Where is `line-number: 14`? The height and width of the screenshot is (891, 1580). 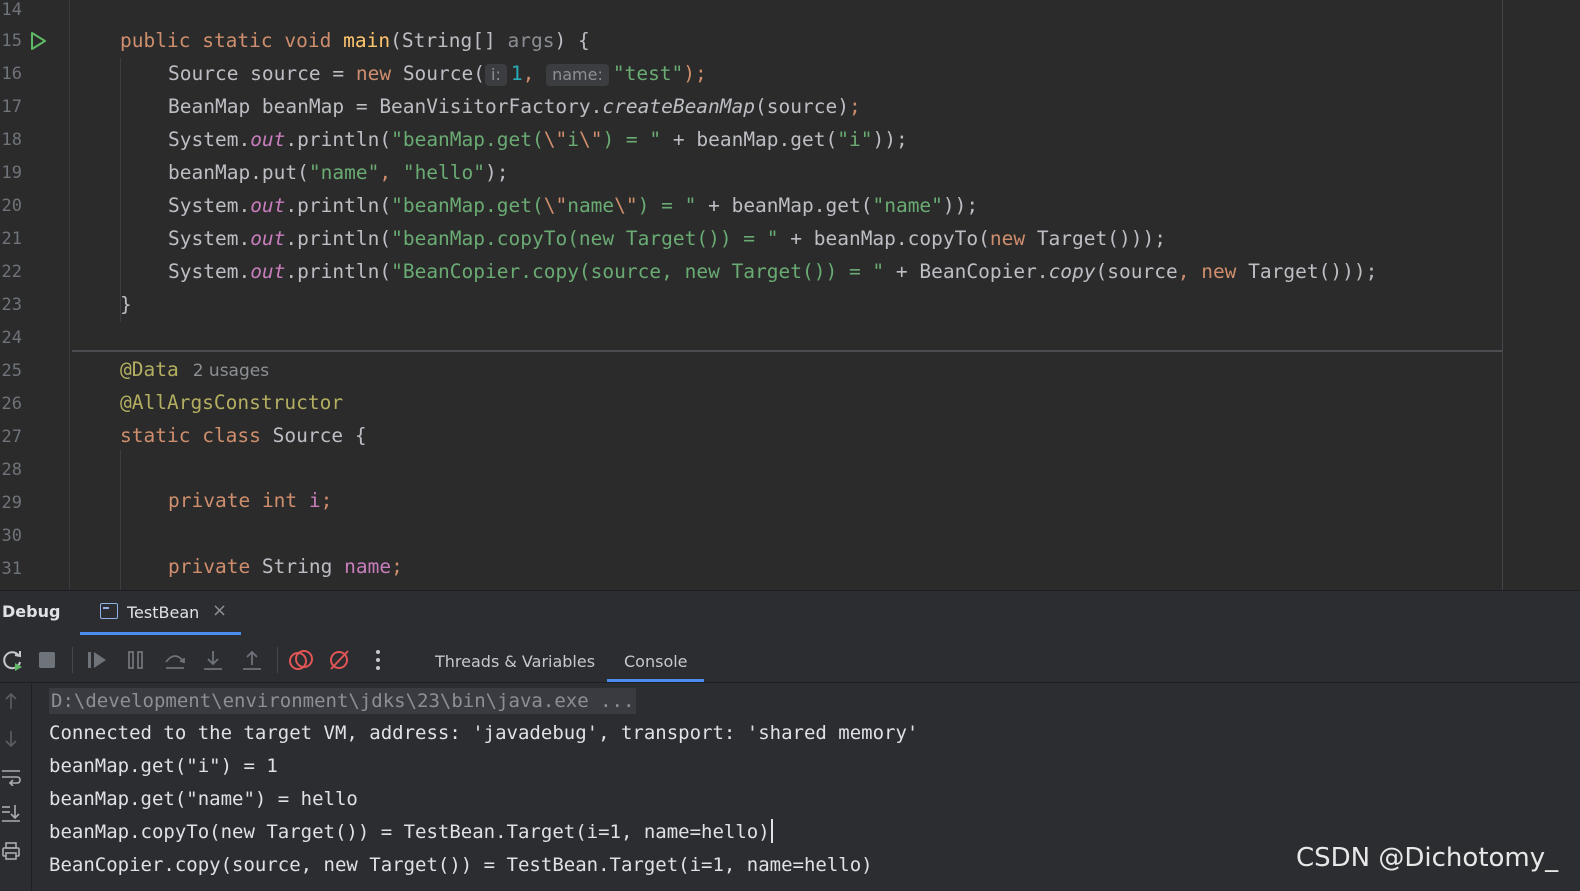
line-number: 14 is located at coordinates (11, 10).